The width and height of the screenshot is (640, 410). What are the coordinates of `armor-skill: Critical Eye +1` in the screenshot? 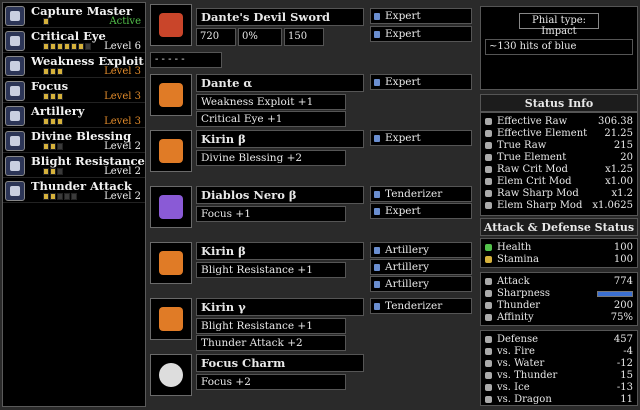 It's located at (271, 119).